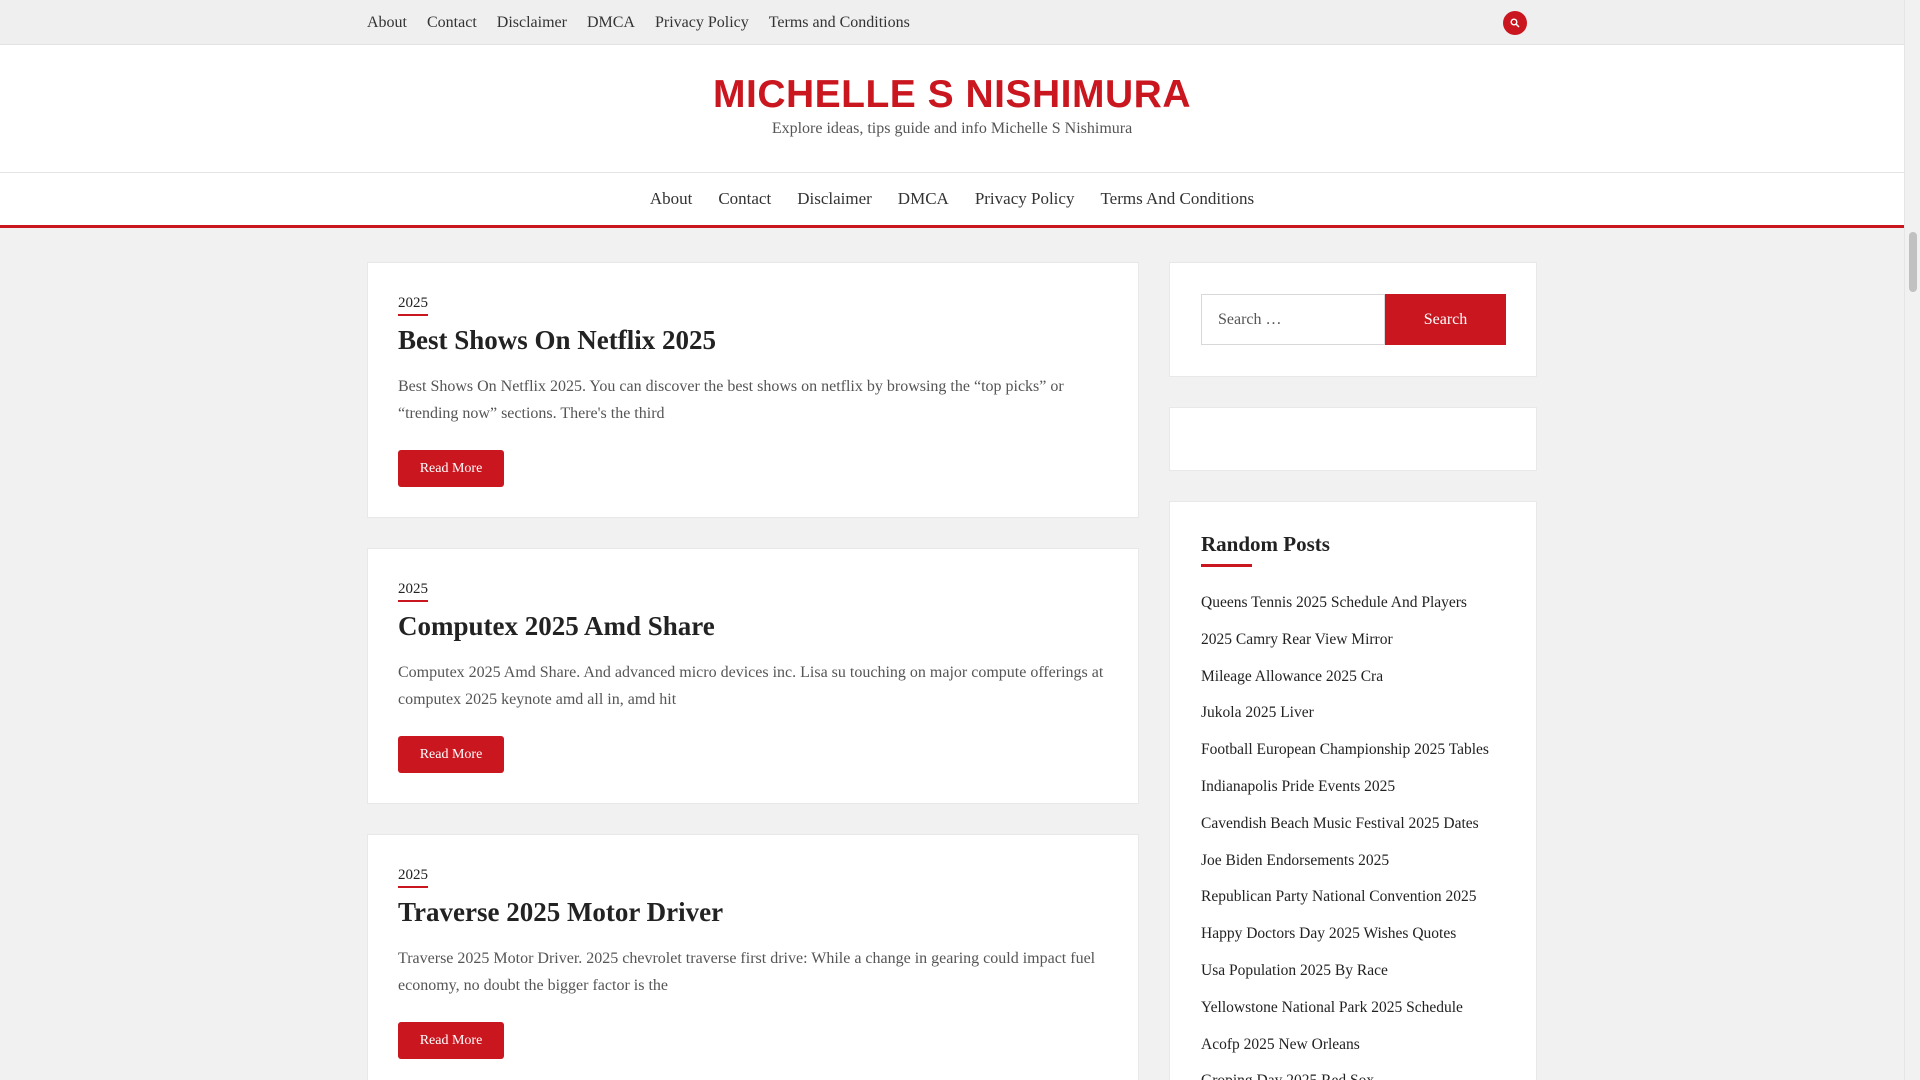  I want to click on scrollbar-thumb, so click(1913, 262).